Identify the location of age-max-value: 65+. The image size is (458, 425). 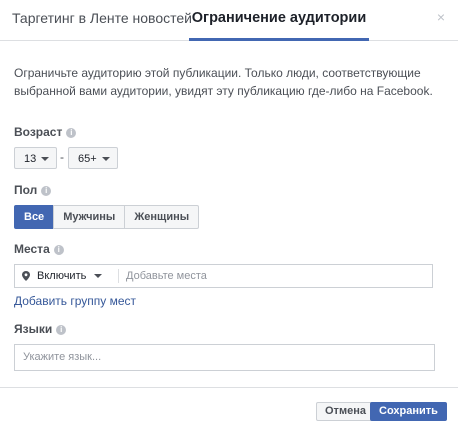
(87, 159).